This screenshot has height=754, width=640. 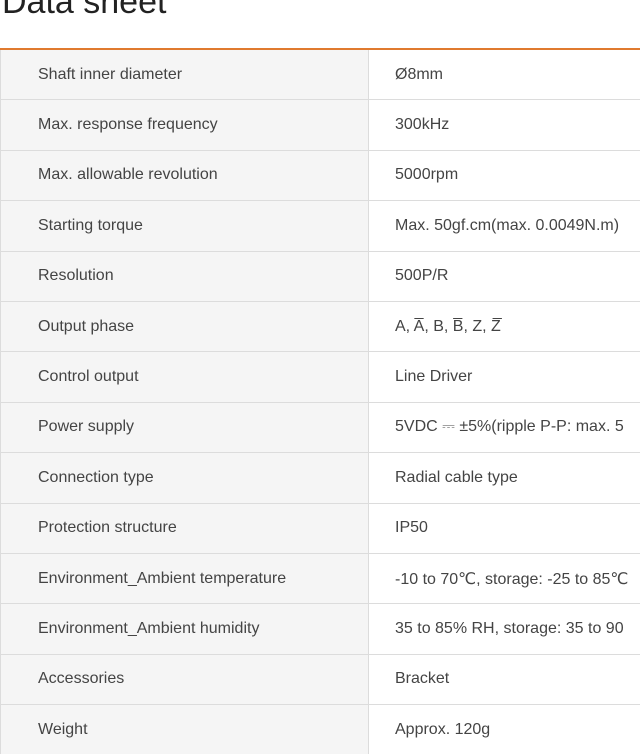 What do you see at coordinates (185, 175) in the screenshot?
I see `spec-label: Max. allowable revolution` at bounding box center [185, 175].